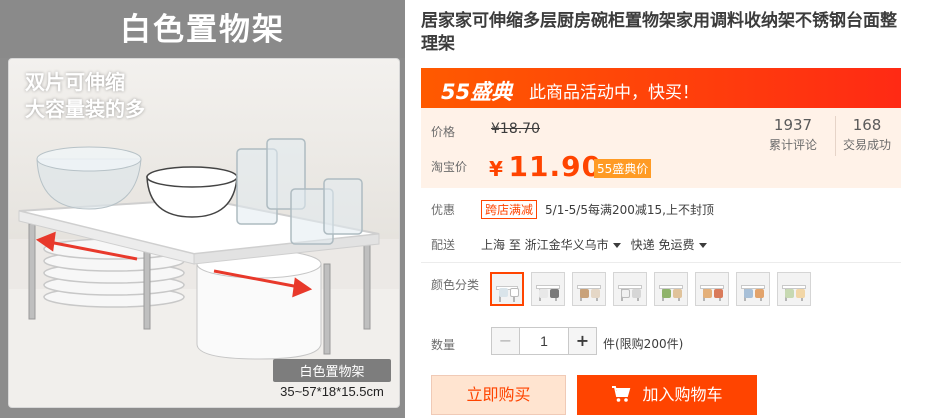  Describe the element at coordinates (867, 145) in the screenshot. I see `sales-label: 交易成功` at that location.